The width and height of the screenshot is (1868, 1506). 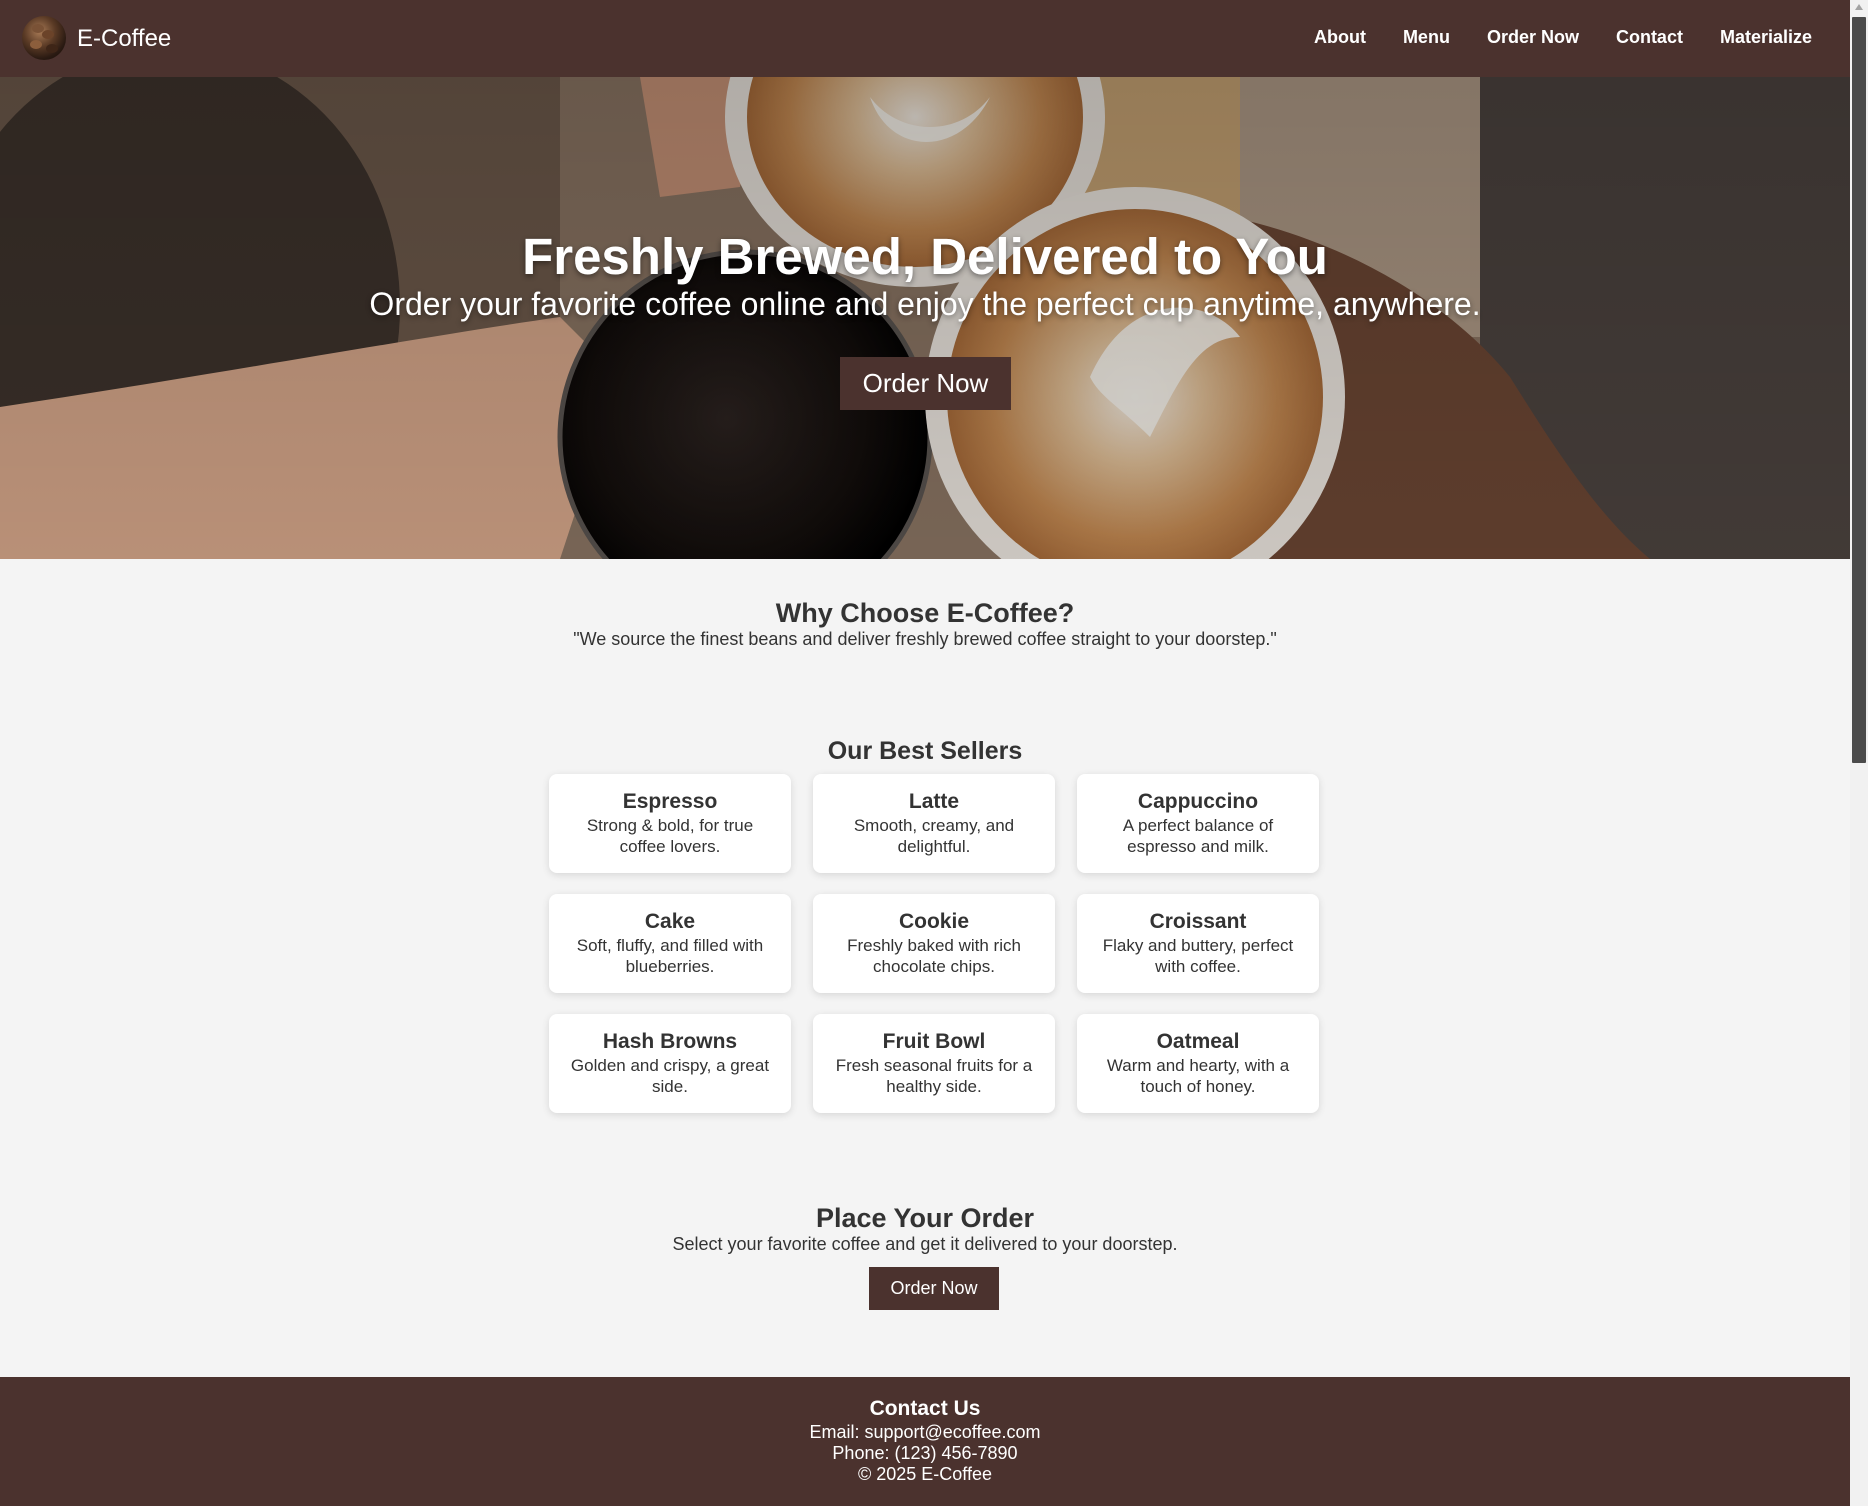 I want to click on nav-link-contact: Contact, so click(x=1649, y=37).